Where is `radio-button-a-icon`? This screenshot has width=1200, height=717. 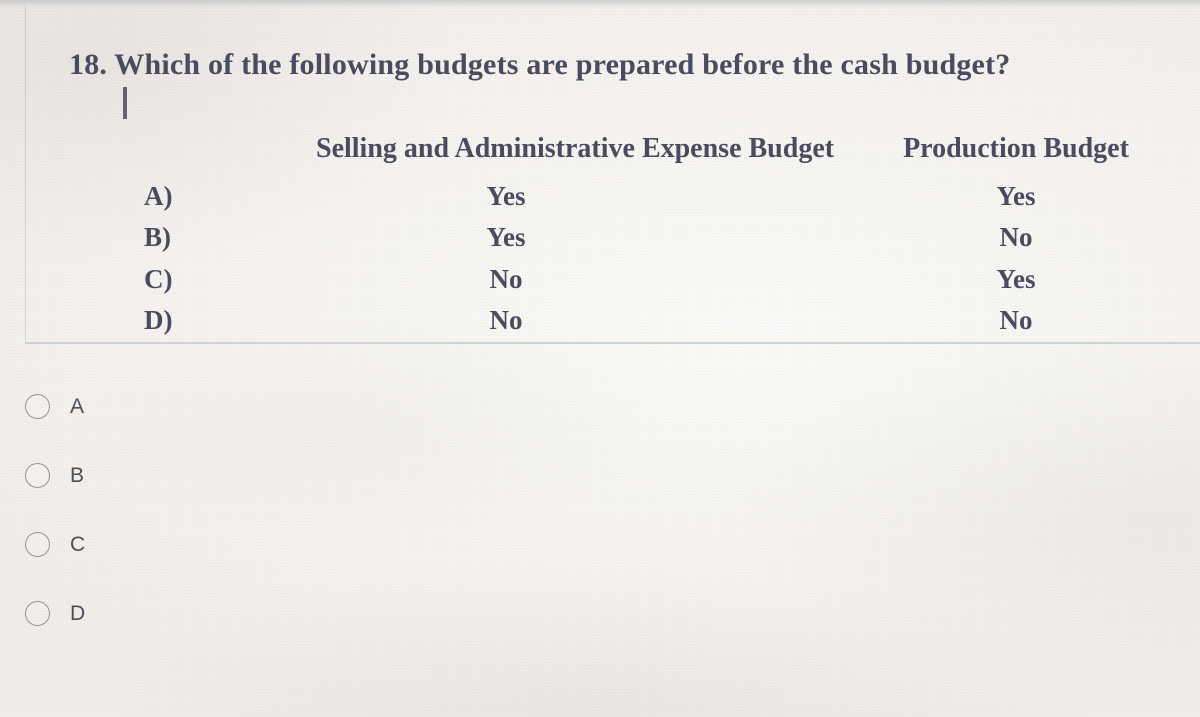 radio-button-a-icon is located at coordinates (37, 406).